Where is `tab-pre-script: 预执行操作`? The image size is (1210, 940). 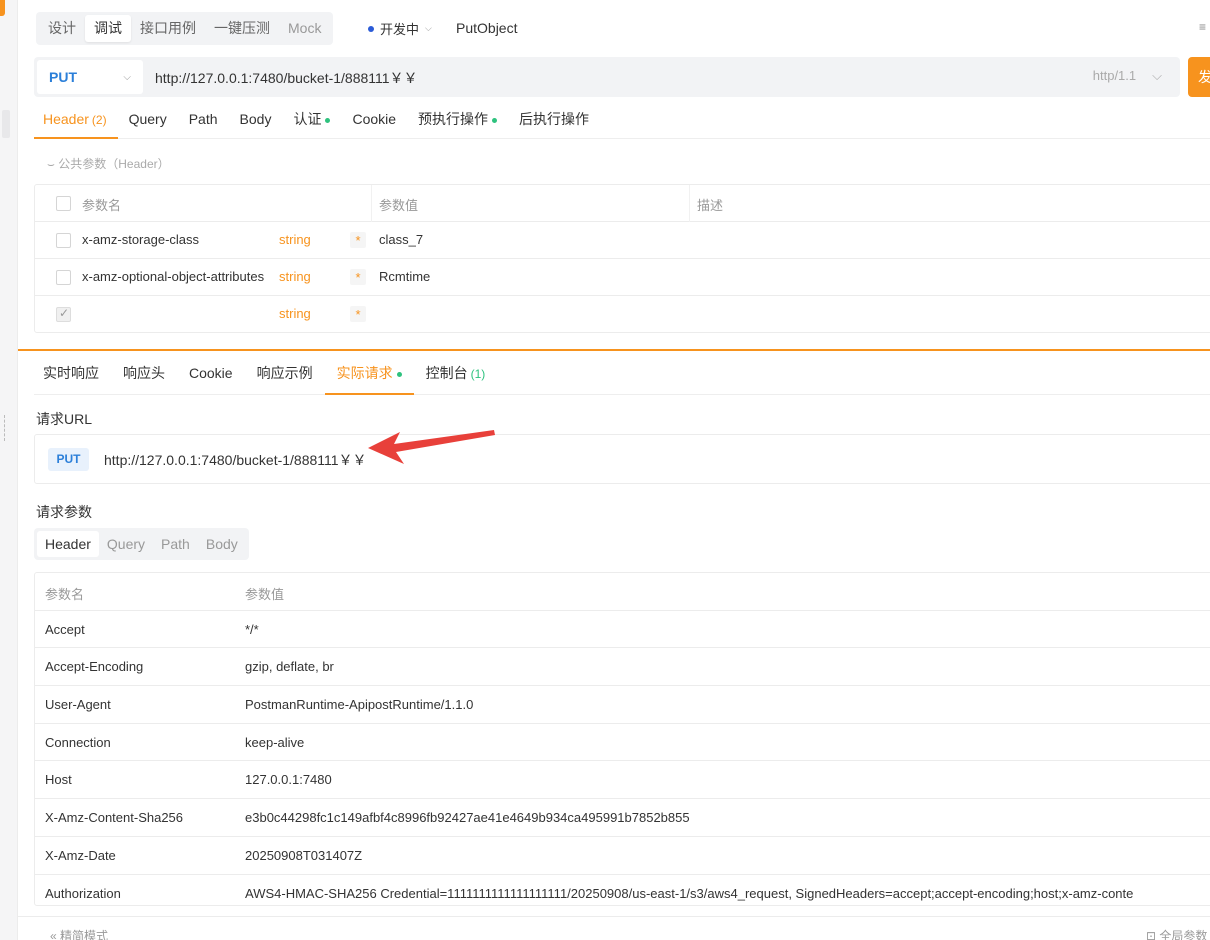
tab-pre-script: 预执行操作 is located at coordinates (457, 120).